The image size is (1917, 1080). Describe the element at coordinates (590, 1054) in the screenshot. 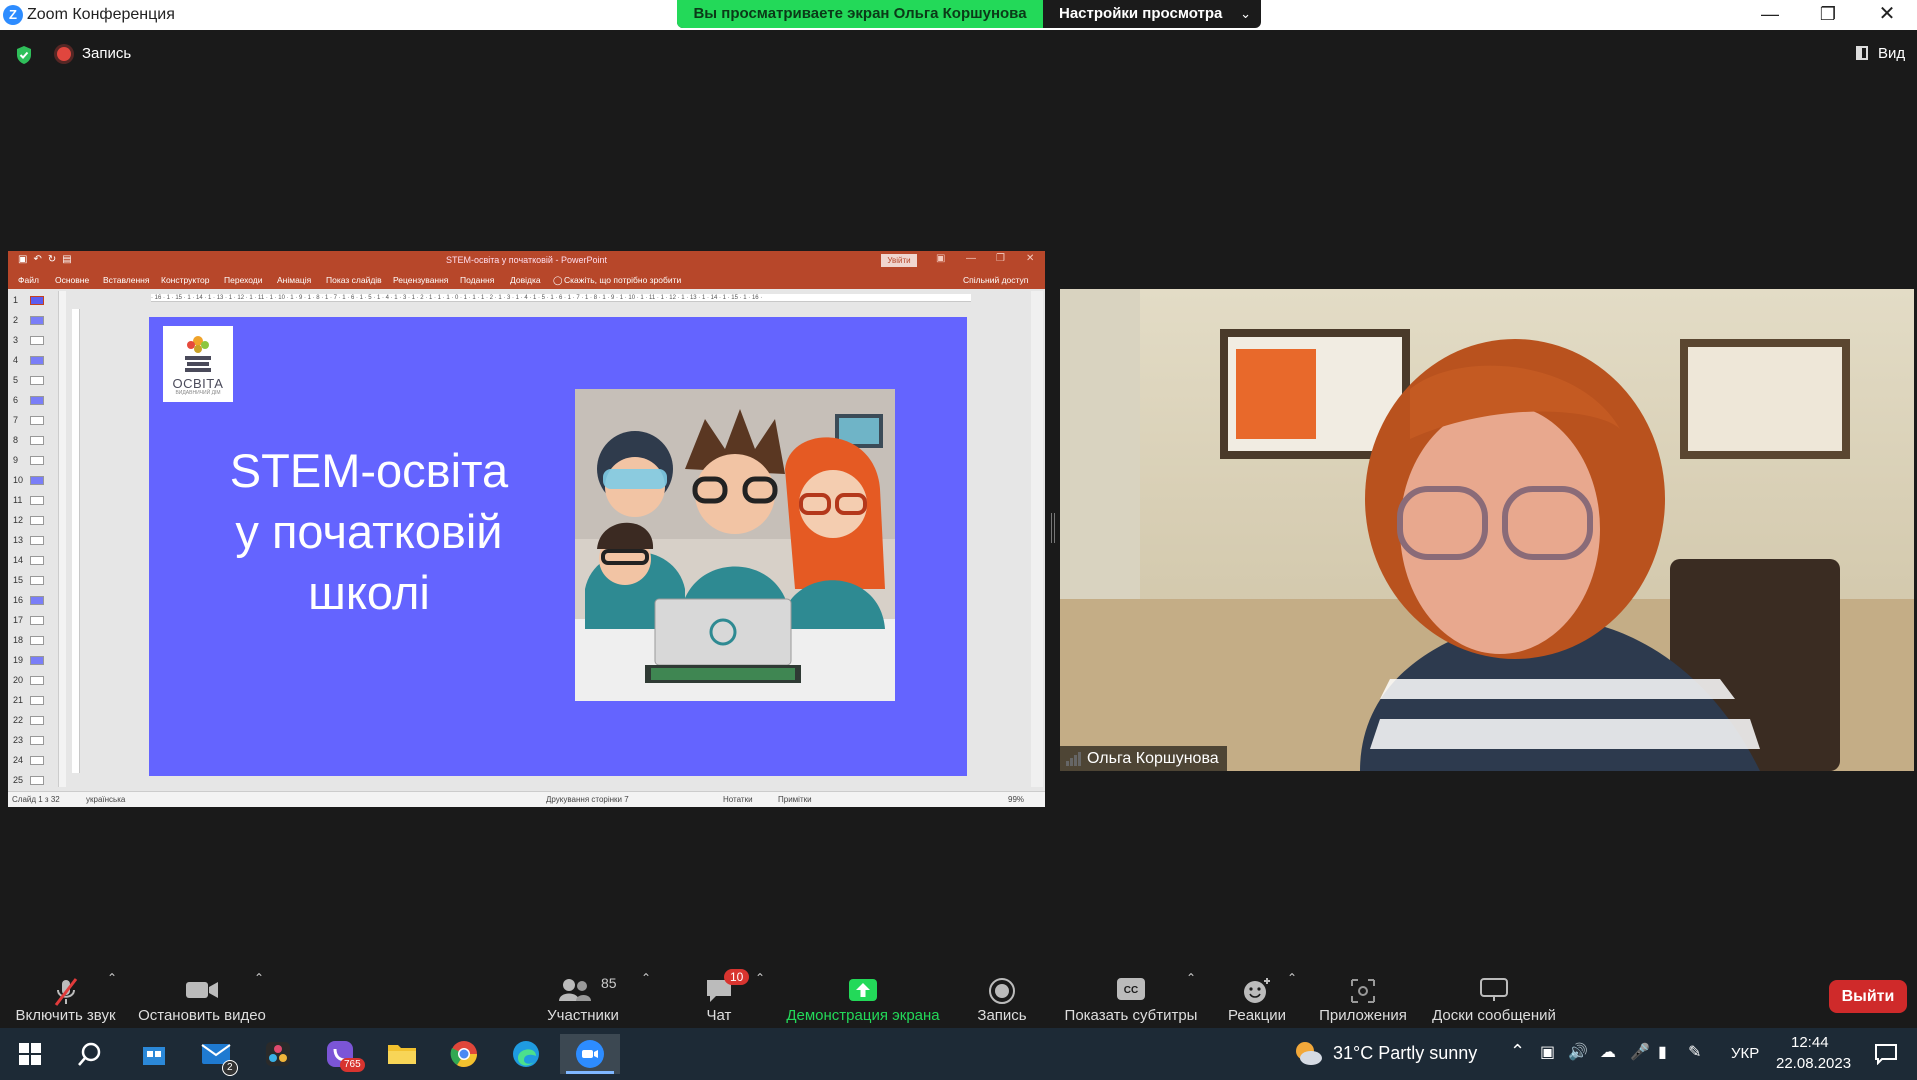

I see `zoom-taskbar-icon` at that location.